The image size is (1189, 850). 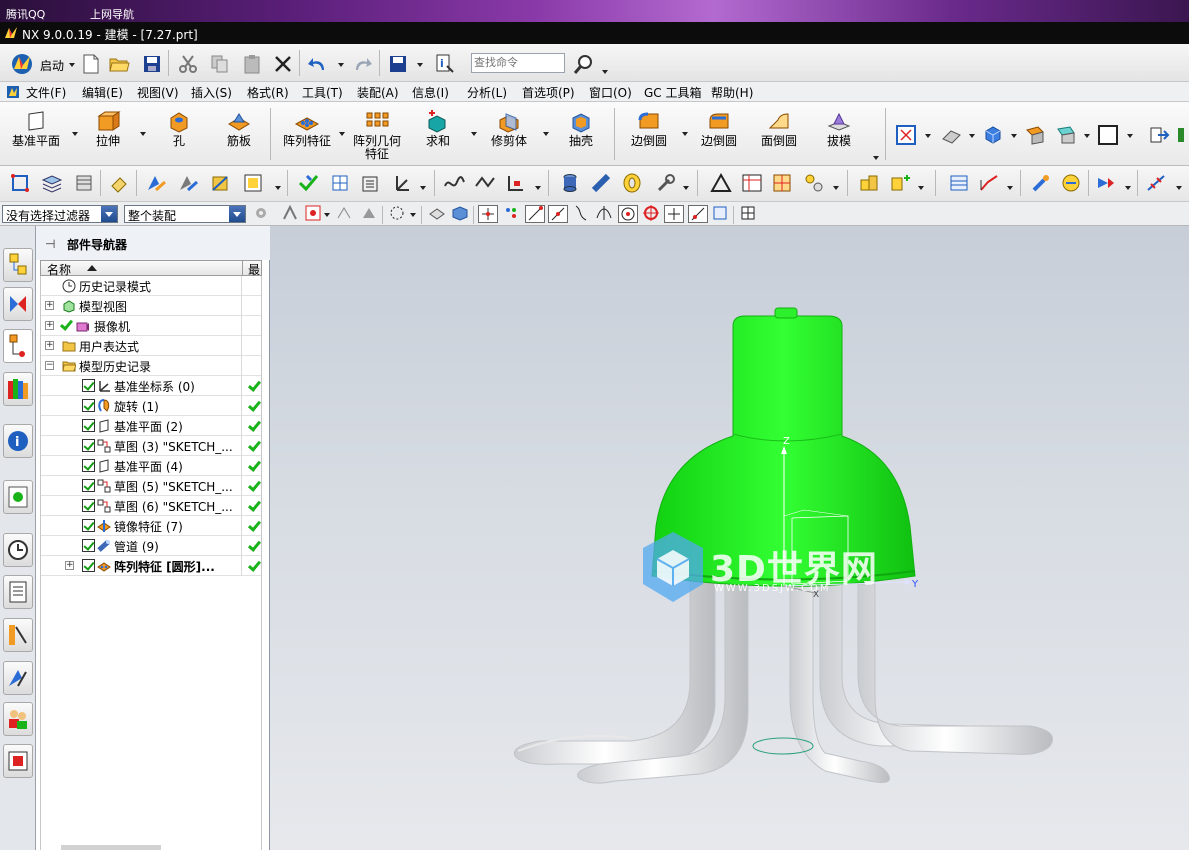 What do you see at coordinates (438, 134) in the screenshot?
I see `unite-button: 求和` at bounding box center [438, 134].